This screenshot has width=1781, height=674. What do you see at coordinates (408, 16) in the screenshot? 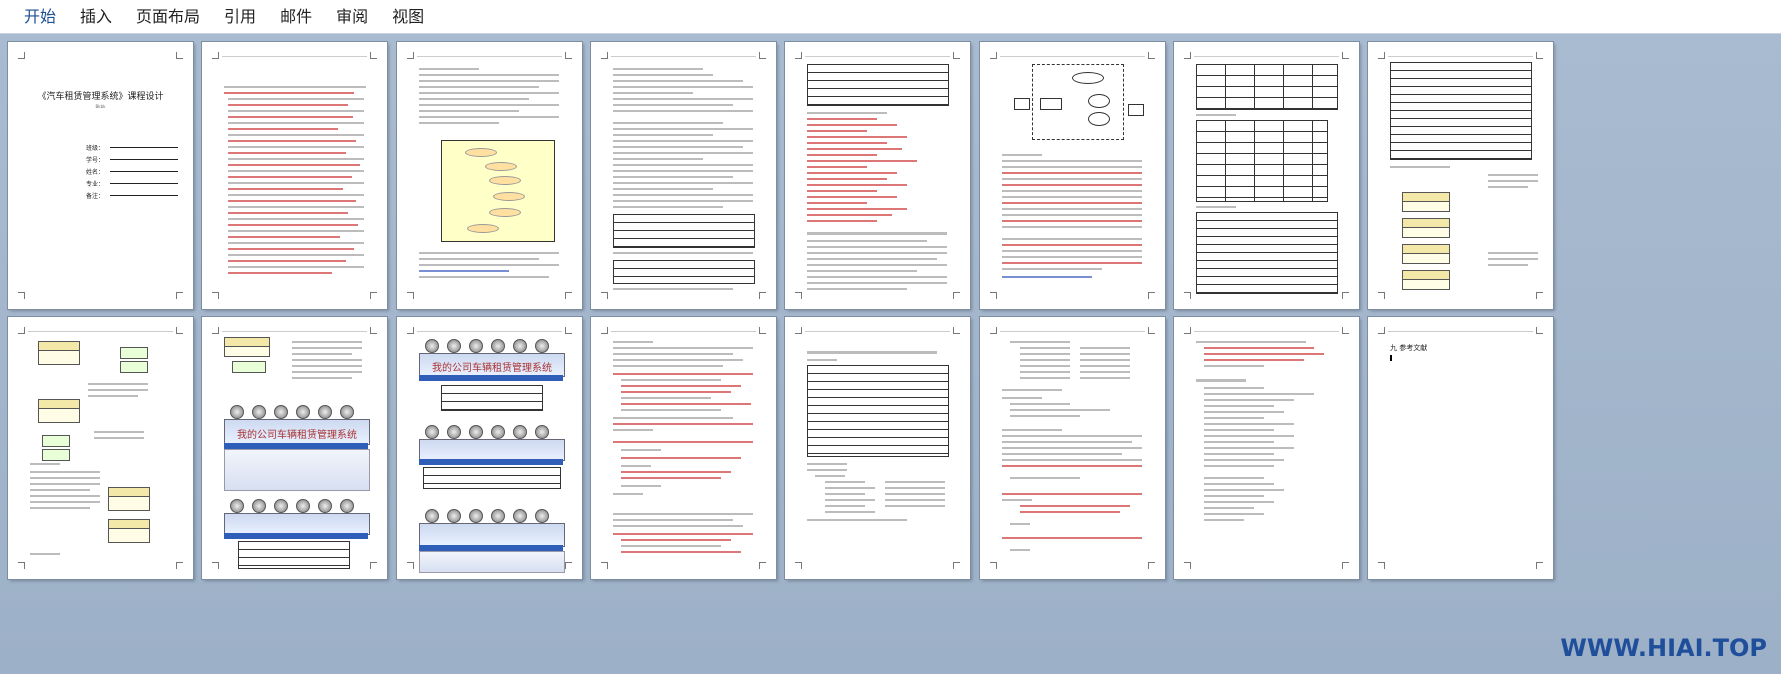
I see `tab-view: 视图` at bounding box center [408, 16].